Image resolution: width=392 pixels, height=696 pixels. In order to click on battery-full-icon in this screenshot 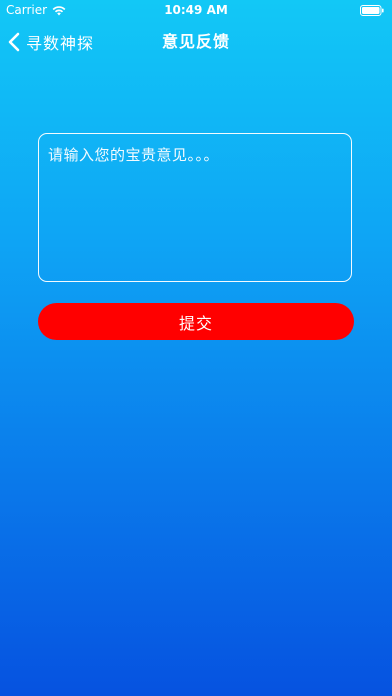, I will do `click(372, 10)`.